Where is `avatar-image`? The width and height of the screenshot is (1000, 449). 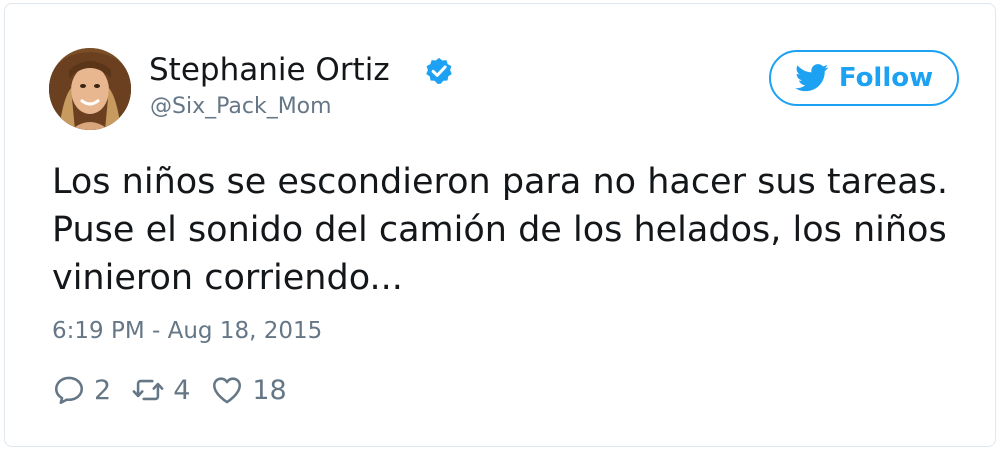
avatar-image is located at coordinates (90, 89).